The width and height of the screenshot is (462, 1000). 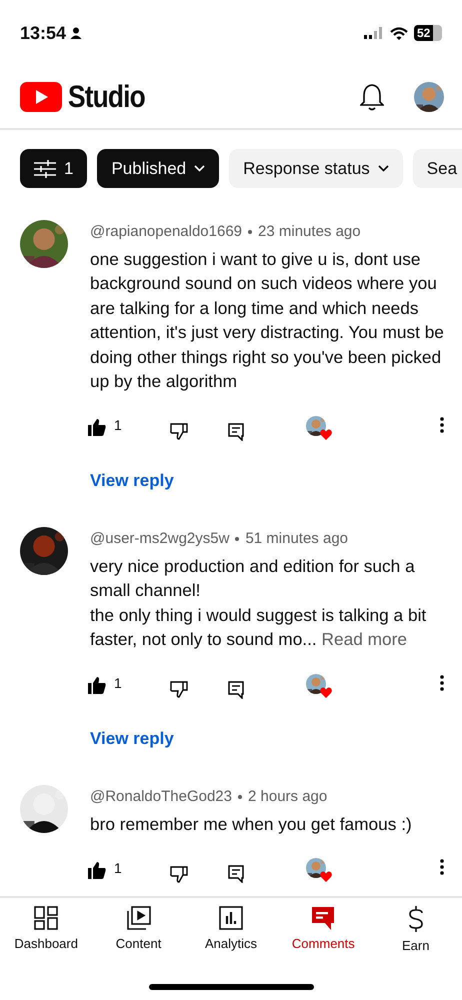 What do you see at coordinates (399, 33) in the screenshot?
I see `wifi-icon` at bounding box center [399, 33].